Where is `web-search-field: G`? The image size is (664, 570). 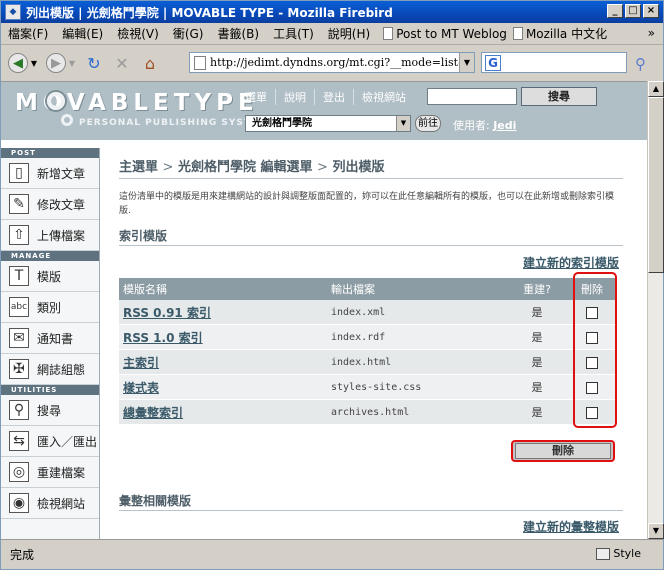
web-search-field: G is located at coordinates (554, 62).